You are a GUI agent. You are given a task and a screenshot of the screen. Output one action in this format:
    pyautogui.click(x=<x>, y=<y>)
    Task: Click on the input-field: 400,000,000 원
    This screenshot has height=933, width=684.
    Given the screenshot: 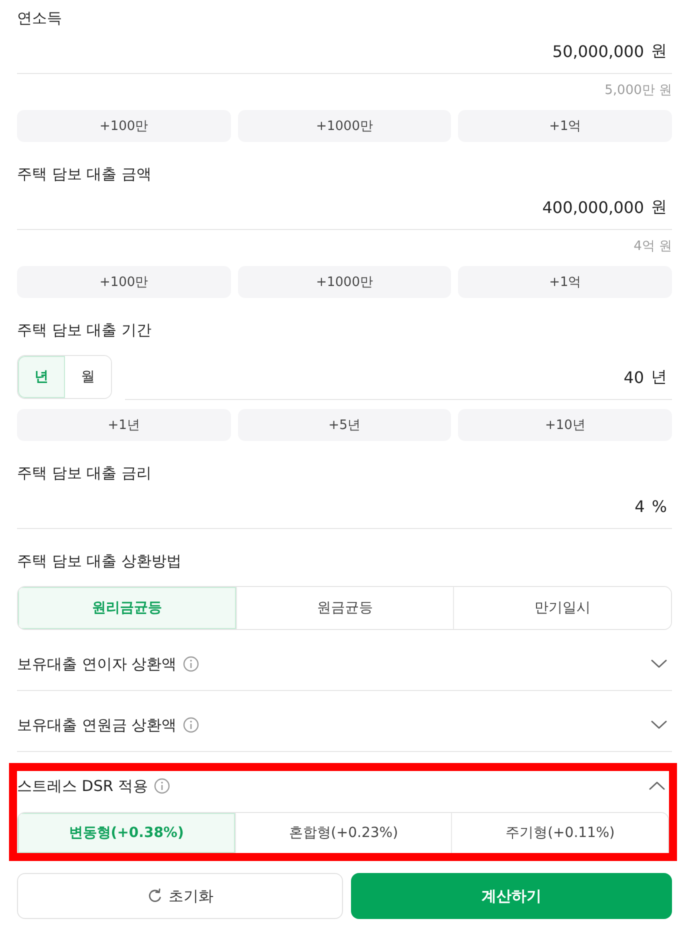 What is the action you would take?
    pyautogui.click(x=344, y=207)
    